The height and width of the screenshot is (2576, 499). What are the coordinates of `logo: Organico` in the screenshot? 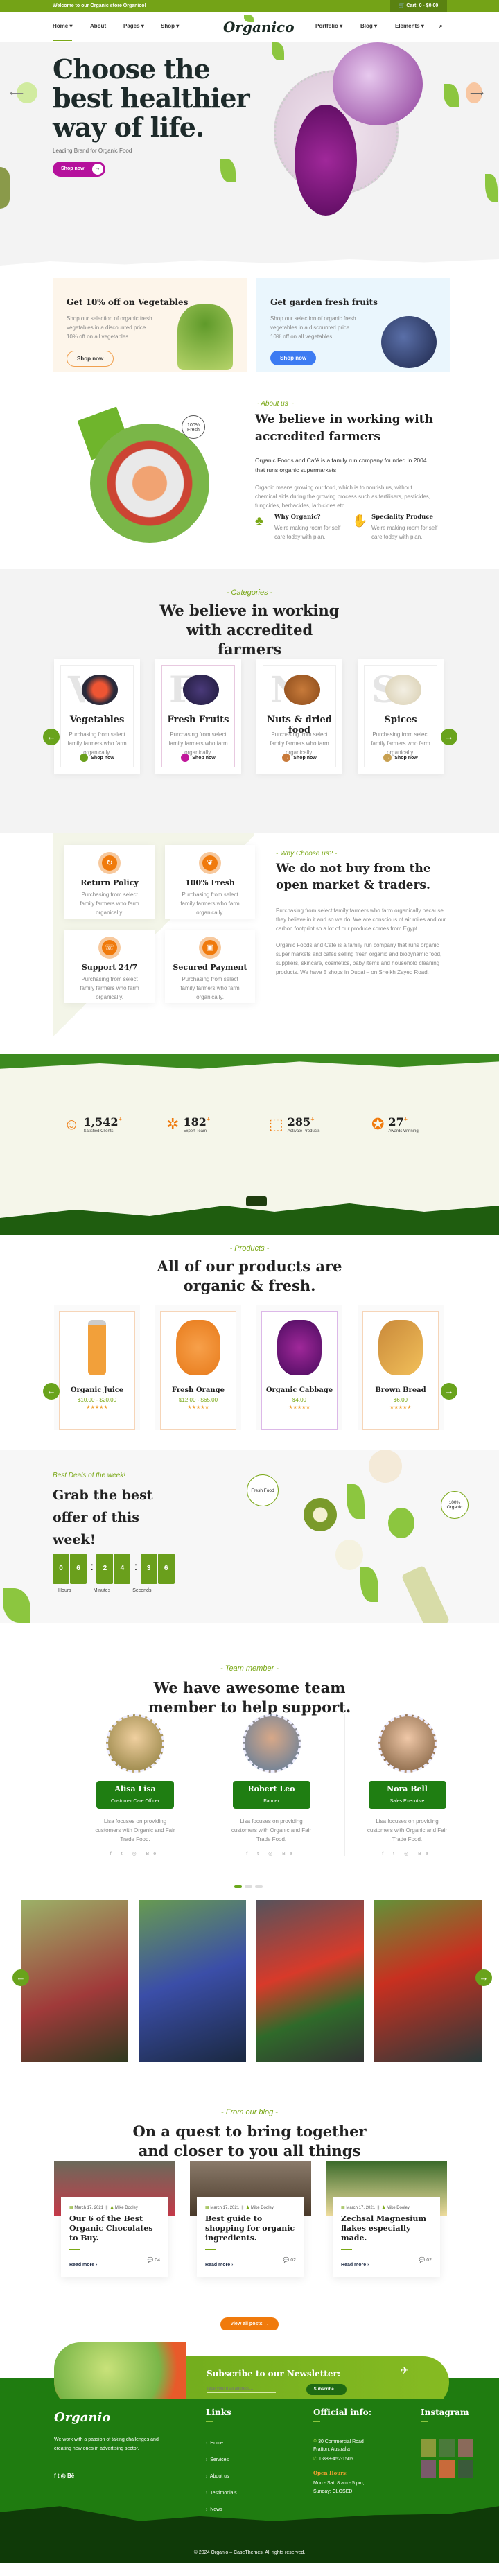 It's located at (259, 27).